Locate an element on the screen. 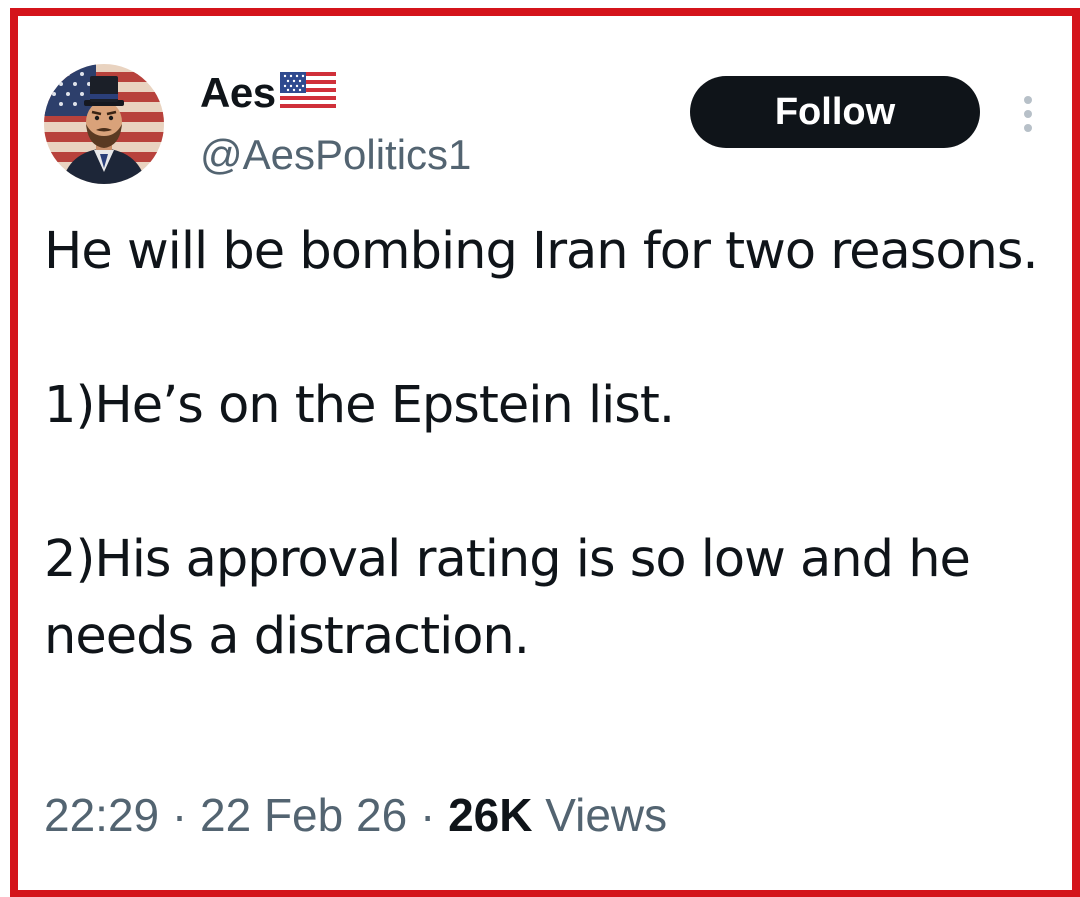 Image resolution: width=1080 pixels, height=897 pixels. avatar-image is located at coordinates (104, 124).